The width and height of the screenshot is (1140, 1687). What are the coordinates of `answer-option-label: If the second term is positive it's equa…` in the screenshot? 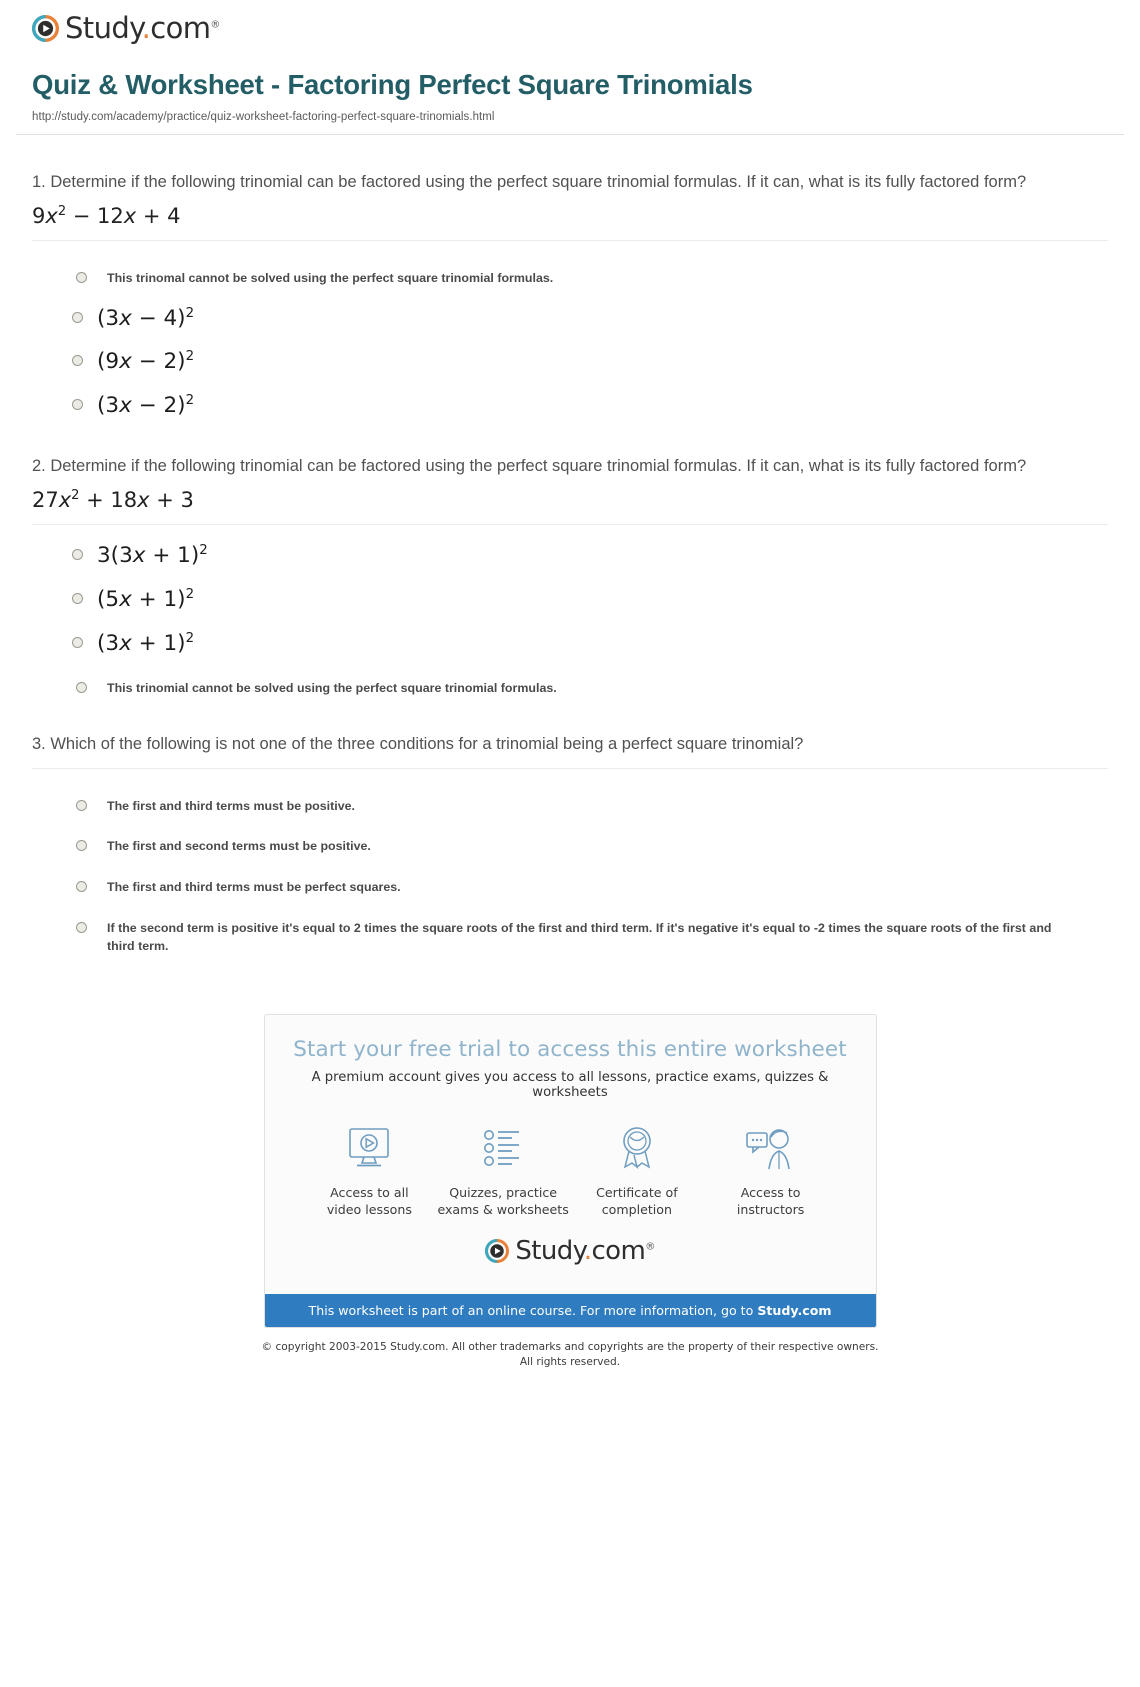 It's located at (579, 937).